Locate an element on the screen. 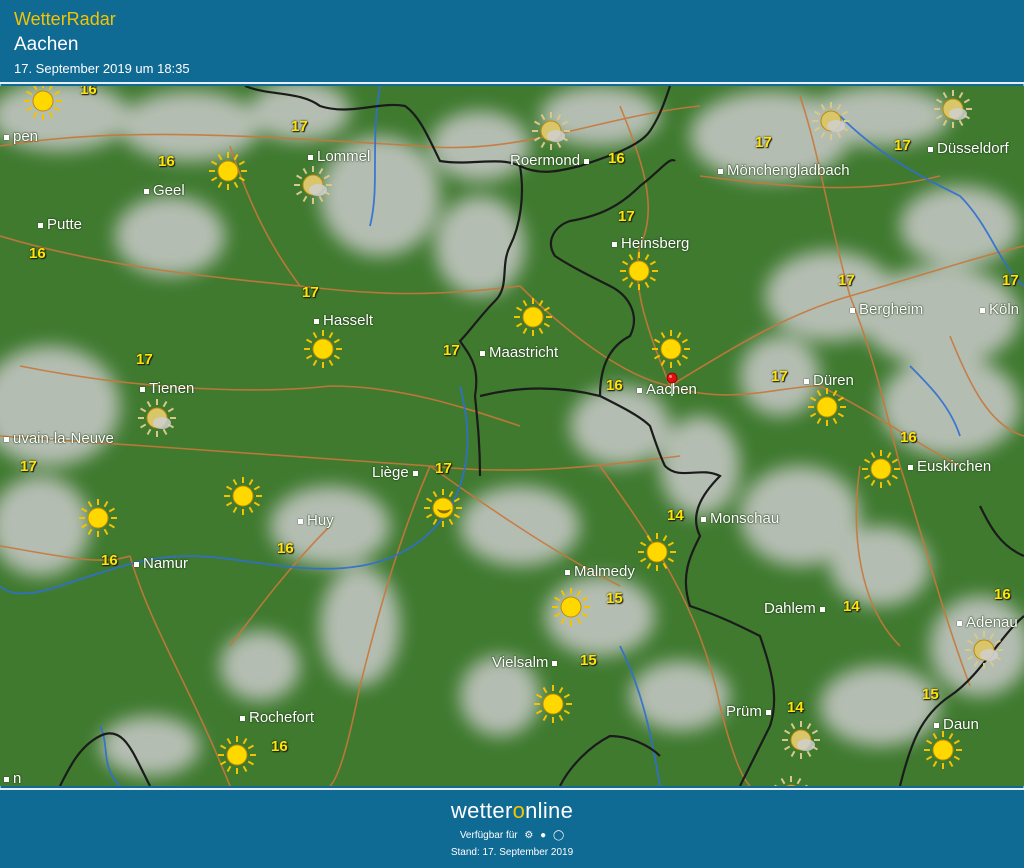 The width and height of the screenshot is (1024, 868). place-label-vielsalm: Vielsalm is located at coordinates (526, 662).